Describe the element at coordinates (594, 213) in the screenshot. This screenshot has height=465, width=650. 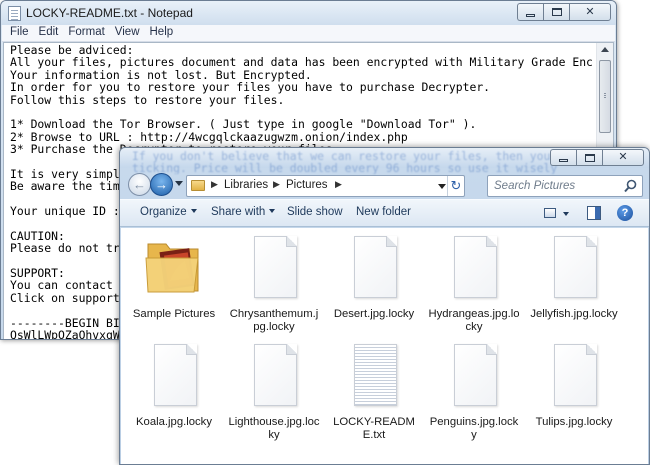
I see `preview-pane-icon` at that location.